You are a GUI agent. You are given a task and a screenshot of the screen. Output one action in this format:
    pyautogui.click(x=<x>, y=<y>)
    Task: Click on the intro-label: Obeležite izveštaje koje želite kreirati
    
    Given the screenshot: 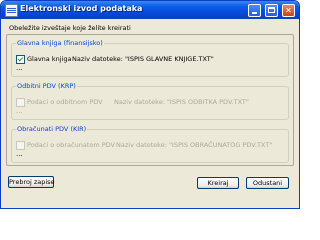 What is the action you would take?
    pyautogui.click(x=70, y=28)
    